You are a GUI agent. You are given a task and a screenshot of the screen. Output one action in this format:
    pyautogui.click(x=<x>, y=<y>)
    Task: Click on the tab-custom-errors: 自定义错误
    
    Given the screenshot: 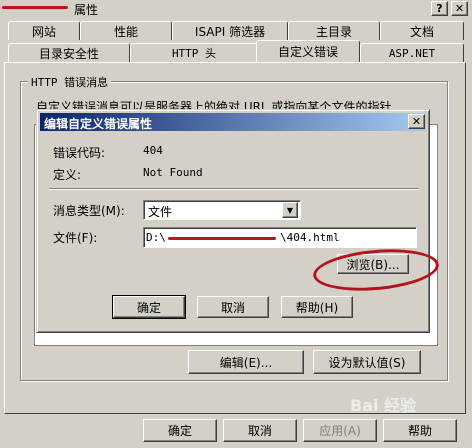 What is the action you would take?
    pyautogui.click(x=308, y=51)
    